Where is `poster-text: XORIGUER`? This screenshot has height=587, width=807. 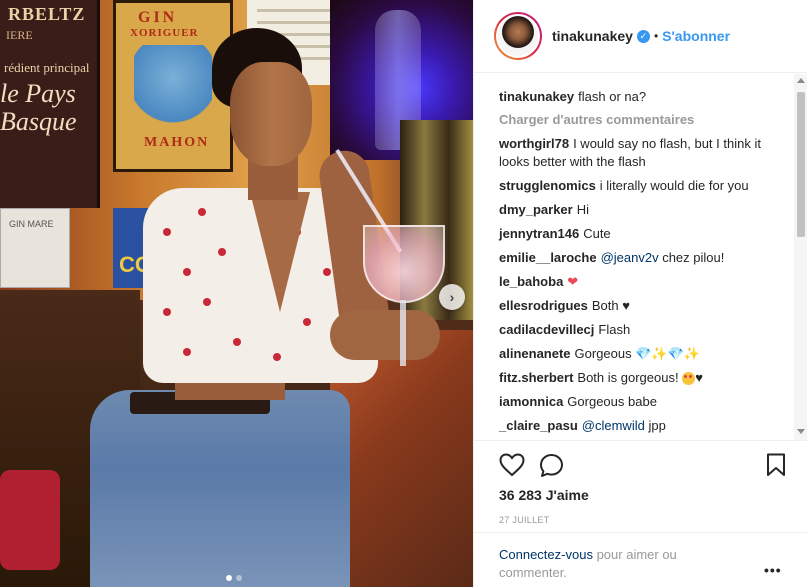 poster-text: XORIGUER is located at coordinates (164, 33).